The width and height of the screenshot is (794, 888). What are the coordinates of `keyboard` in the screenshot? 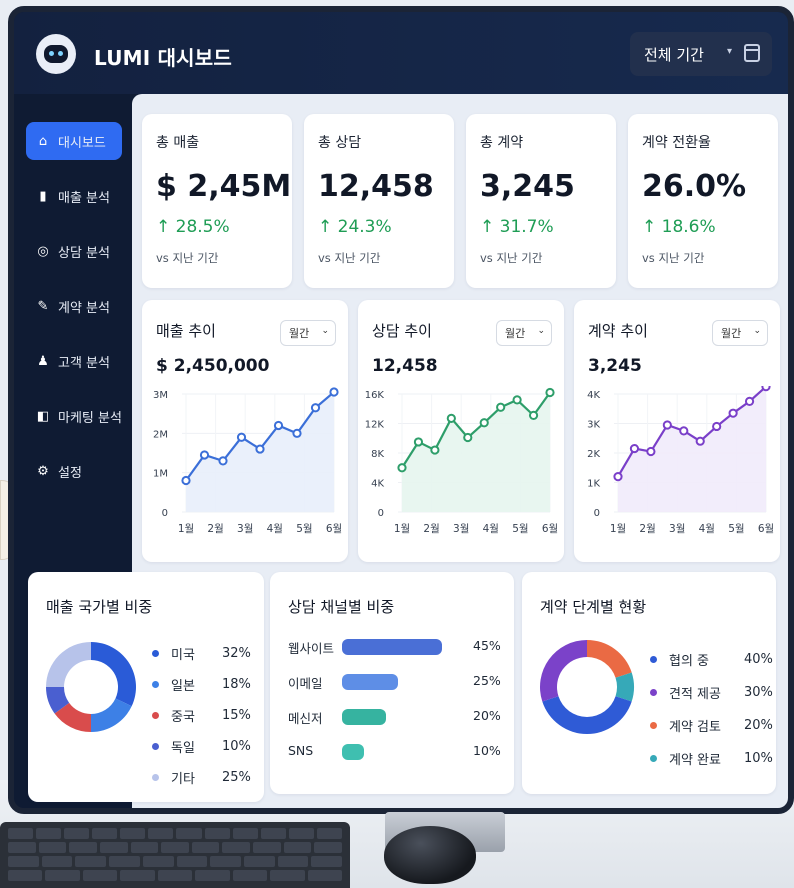 It's located at (175, 855).